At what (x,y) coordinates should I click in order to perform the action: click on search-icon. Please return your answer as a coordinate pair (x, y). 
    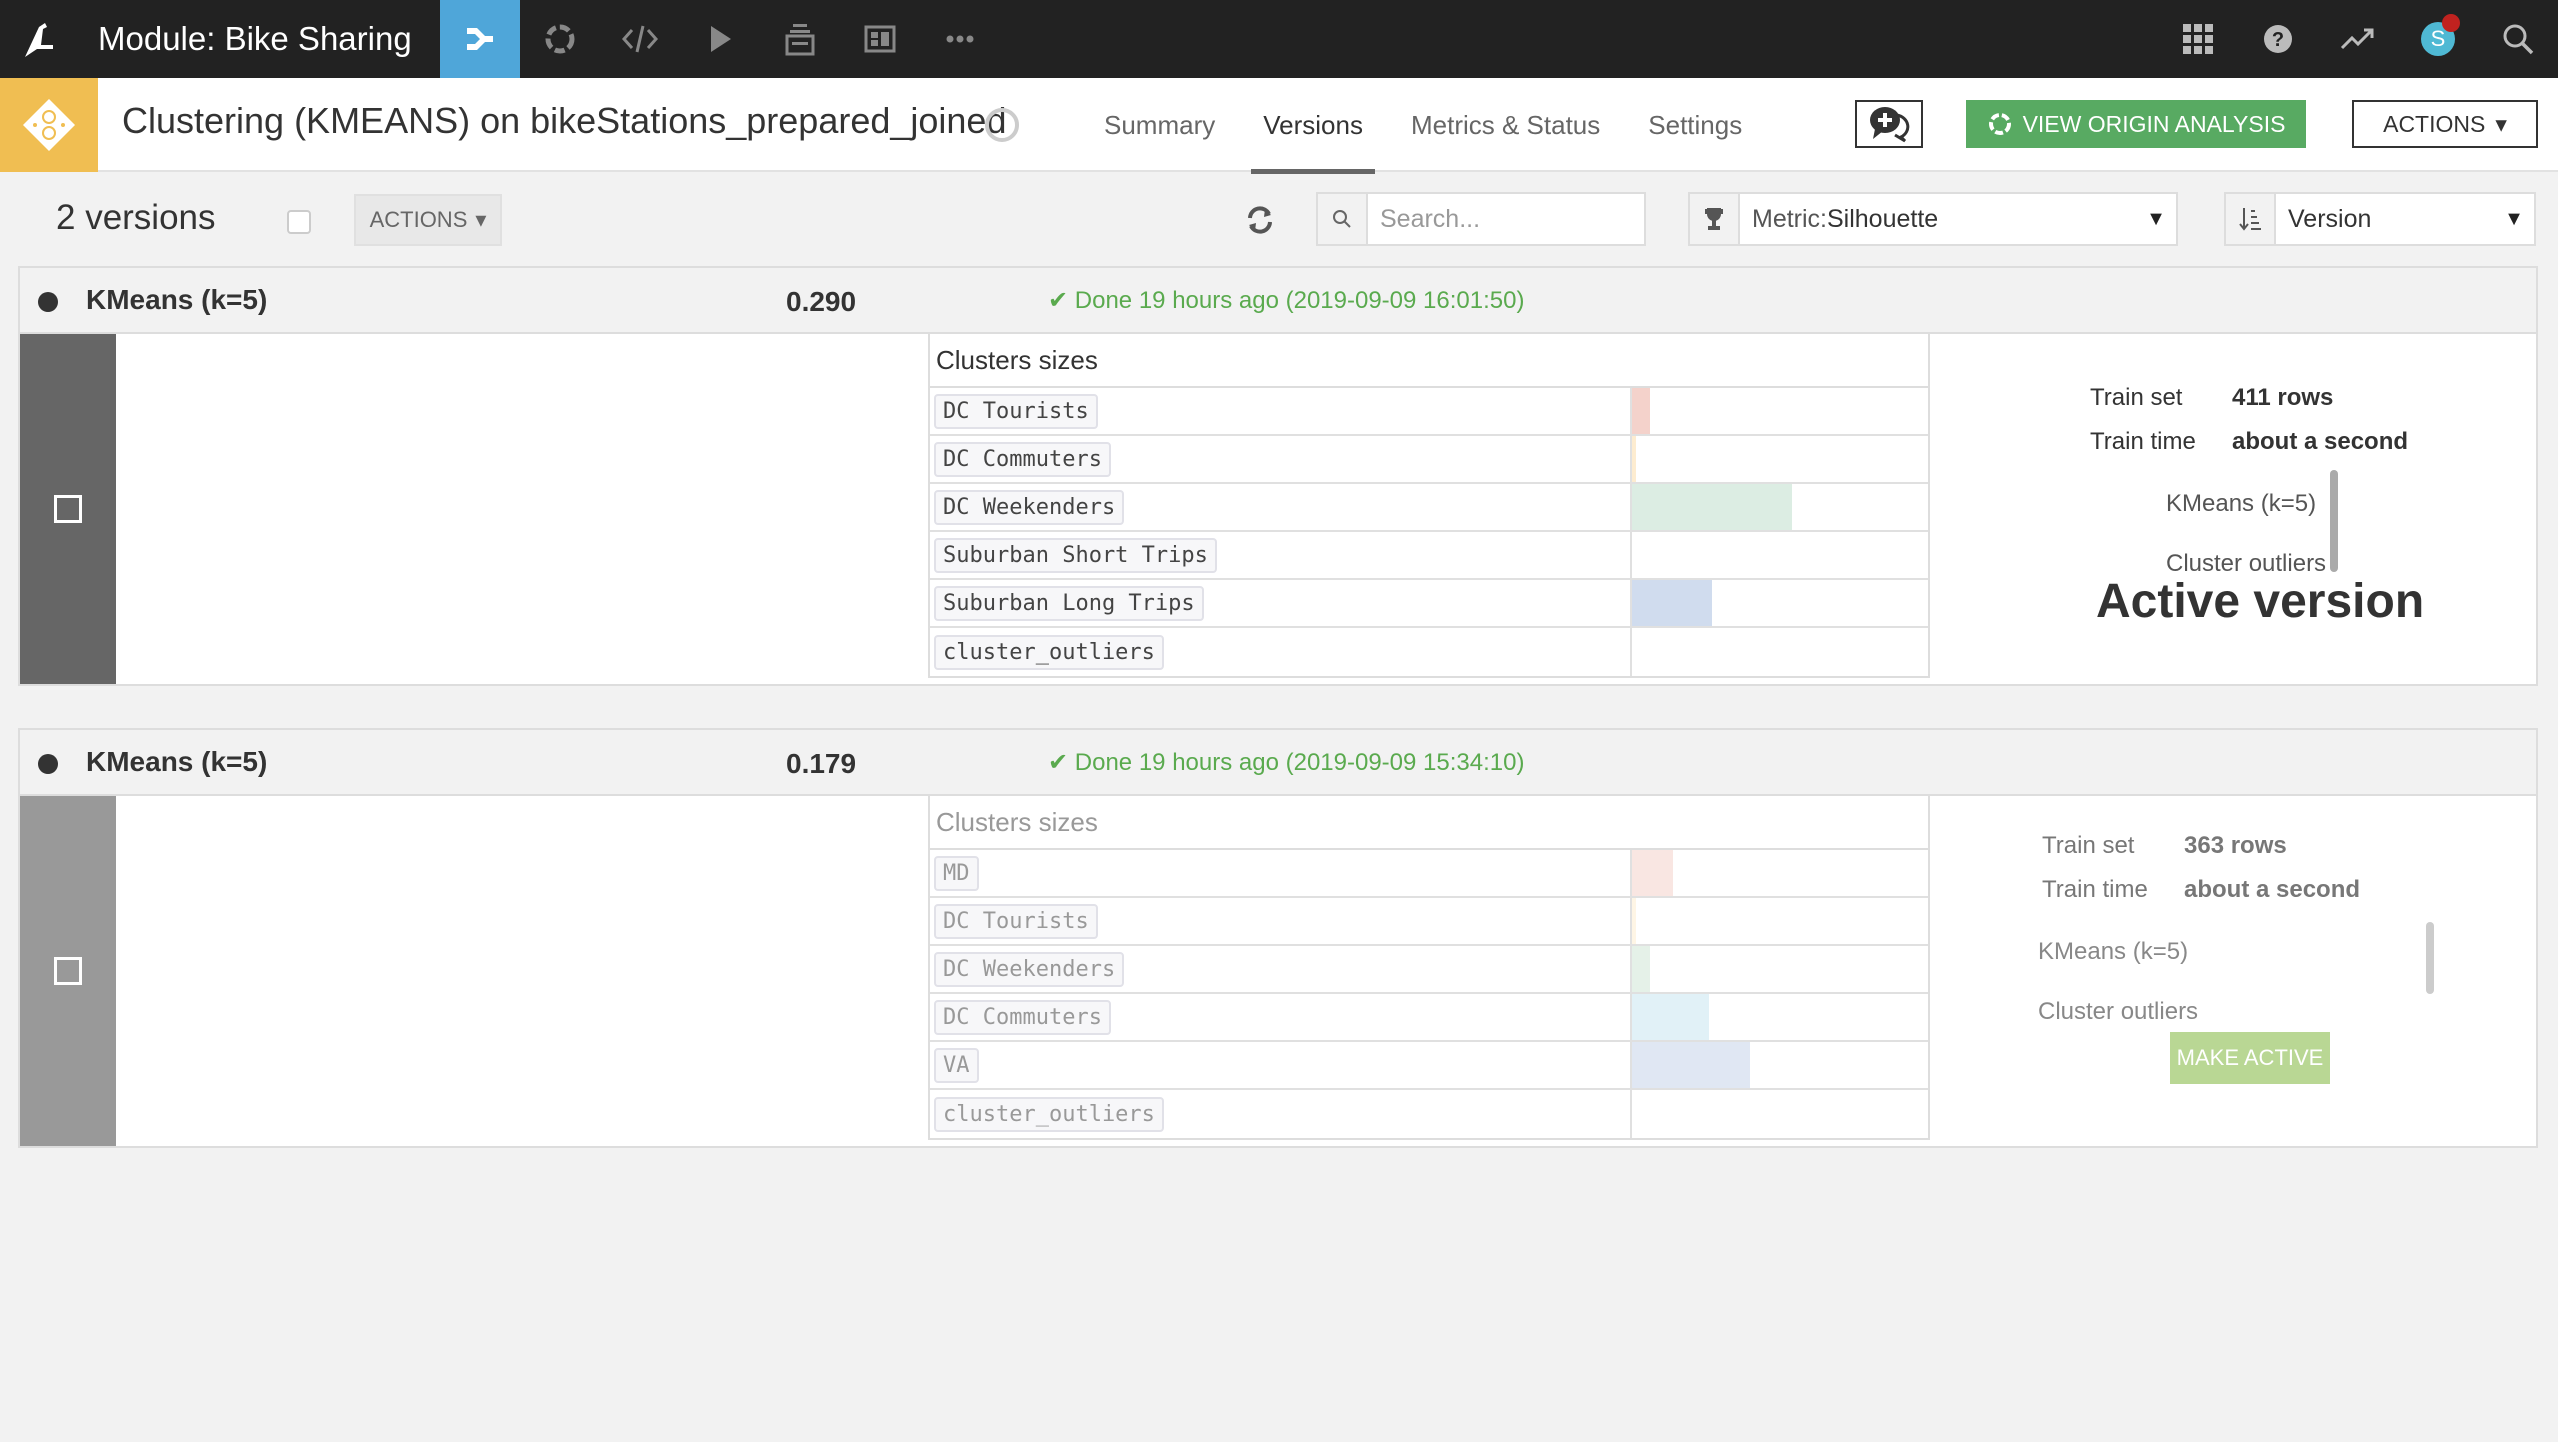
    Looking at the image, I should click on (2518, 39).